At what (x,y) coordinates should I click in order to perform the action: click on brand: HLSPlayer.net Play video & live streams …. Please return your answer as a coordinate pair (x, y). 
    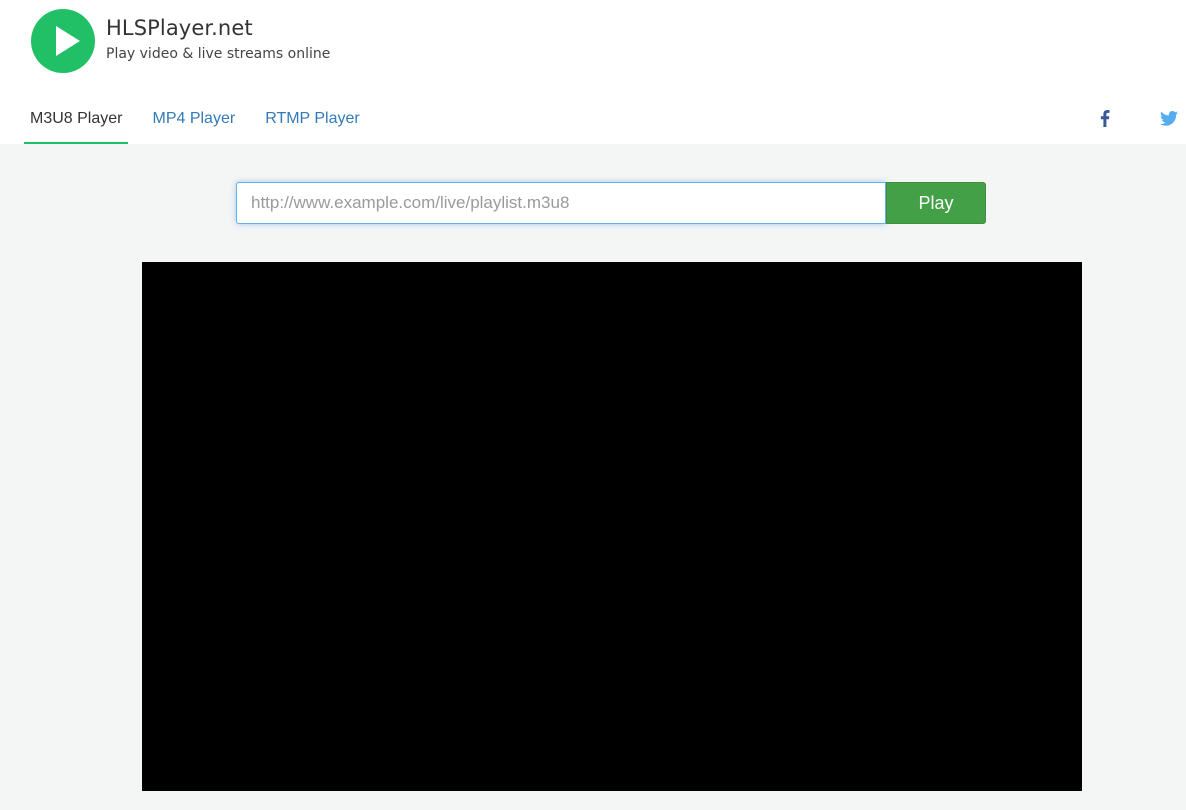
    Looking at the image, I should click on (218, 38).